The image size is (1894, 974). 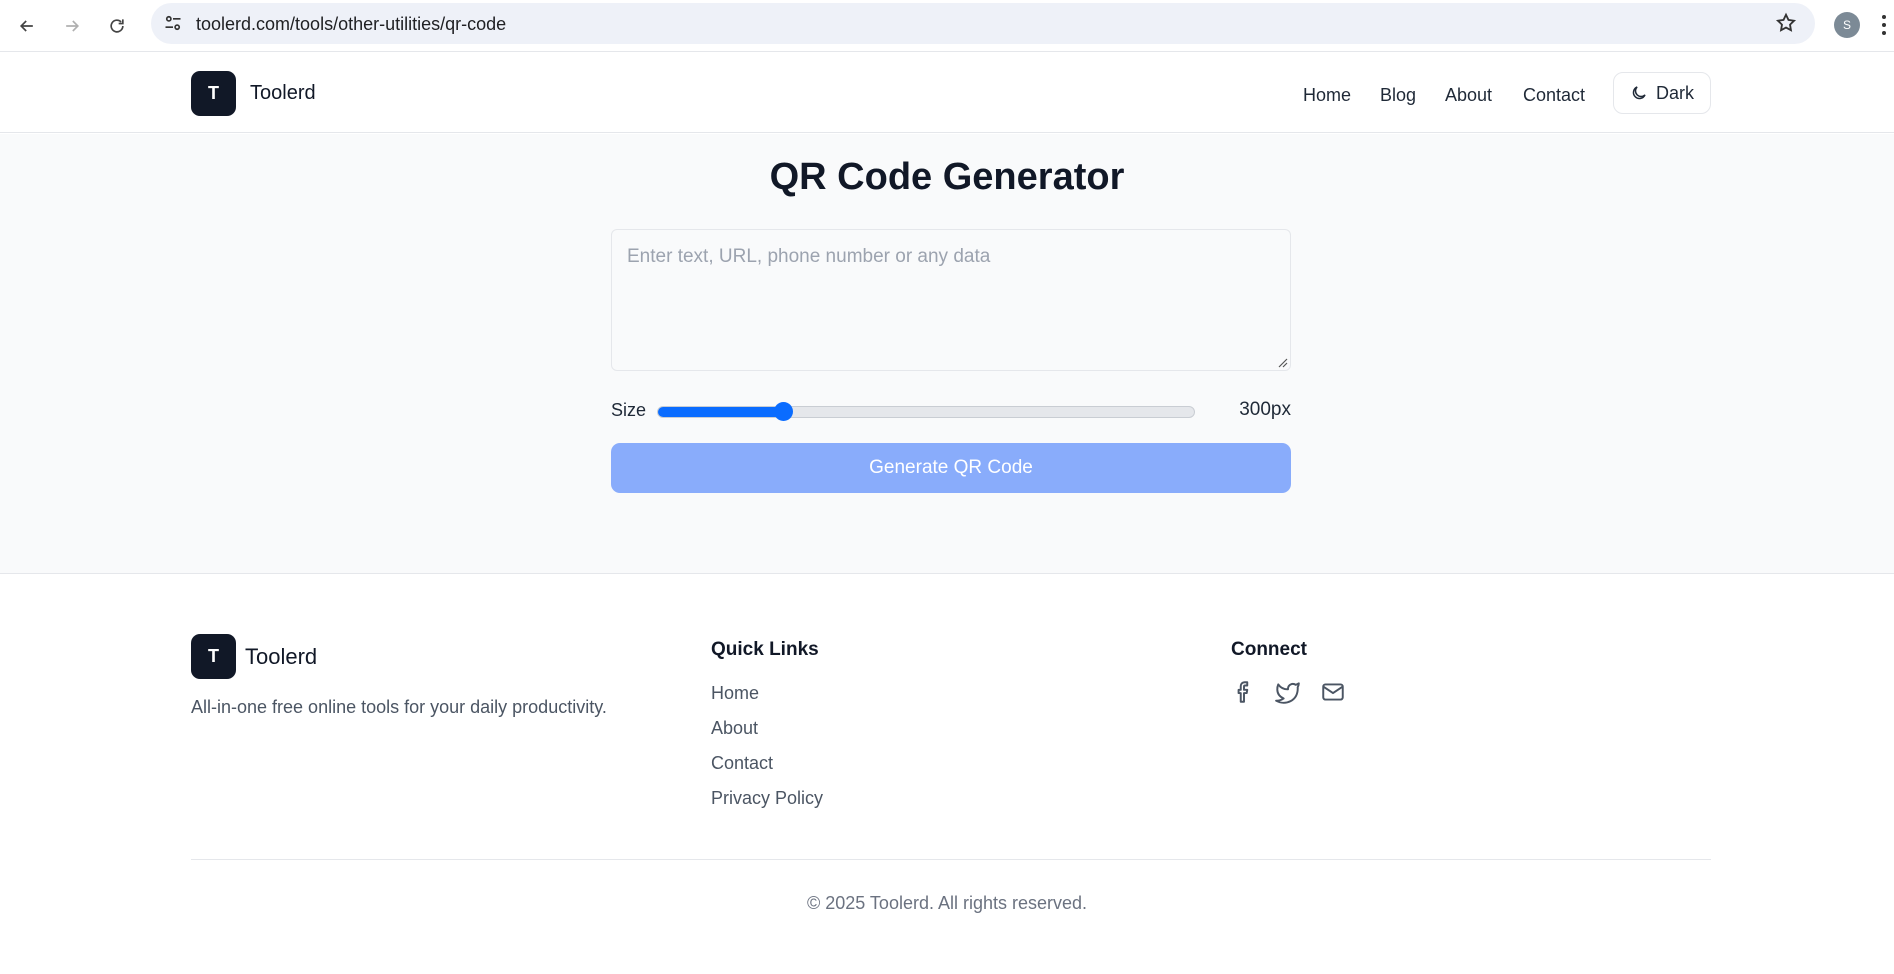 I want to click on generate-qr-button: Generate QR Code, so click(x=951, y=468).